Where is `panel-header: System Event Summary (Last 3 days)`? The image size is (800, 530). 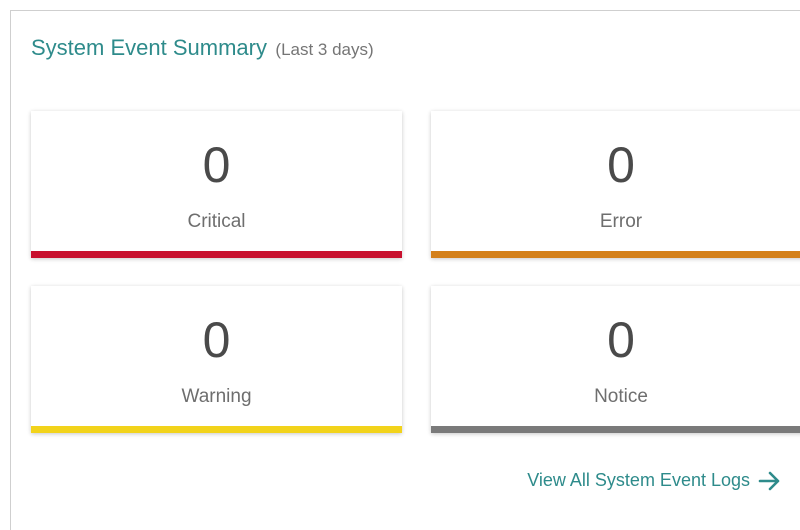
panel-header: System Event Summary (Last 3 days) is located at coordinates (202, 48).